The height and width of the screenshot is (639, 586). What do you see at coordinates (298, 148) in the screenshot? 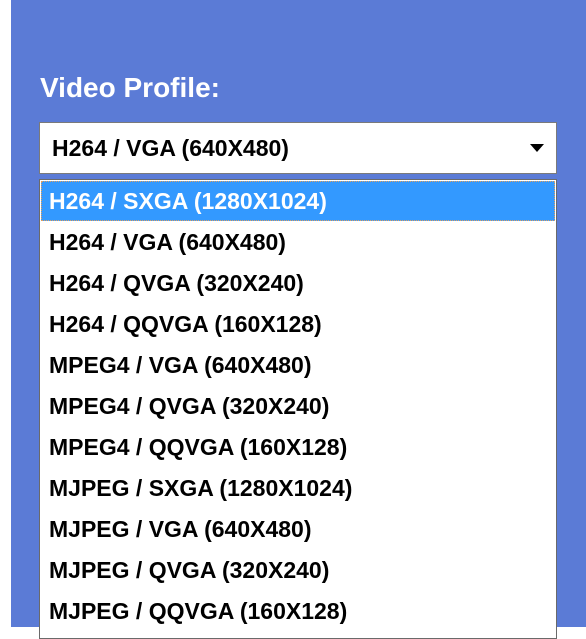
I see `video-profile-select: H264 / VGA (640X480)` at bounding box center [298, 148].